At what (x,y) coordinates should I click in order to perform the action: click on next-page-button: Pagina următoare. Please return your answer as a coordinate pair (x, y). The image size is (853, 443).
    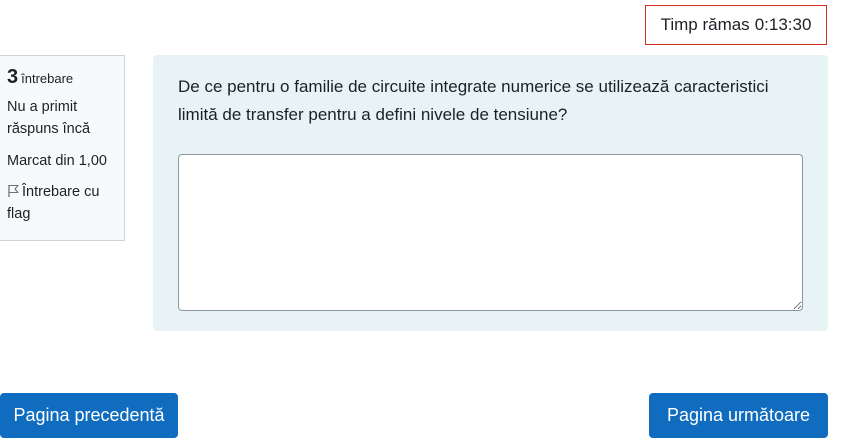
    Looking at the image, I should click on (738, 415).